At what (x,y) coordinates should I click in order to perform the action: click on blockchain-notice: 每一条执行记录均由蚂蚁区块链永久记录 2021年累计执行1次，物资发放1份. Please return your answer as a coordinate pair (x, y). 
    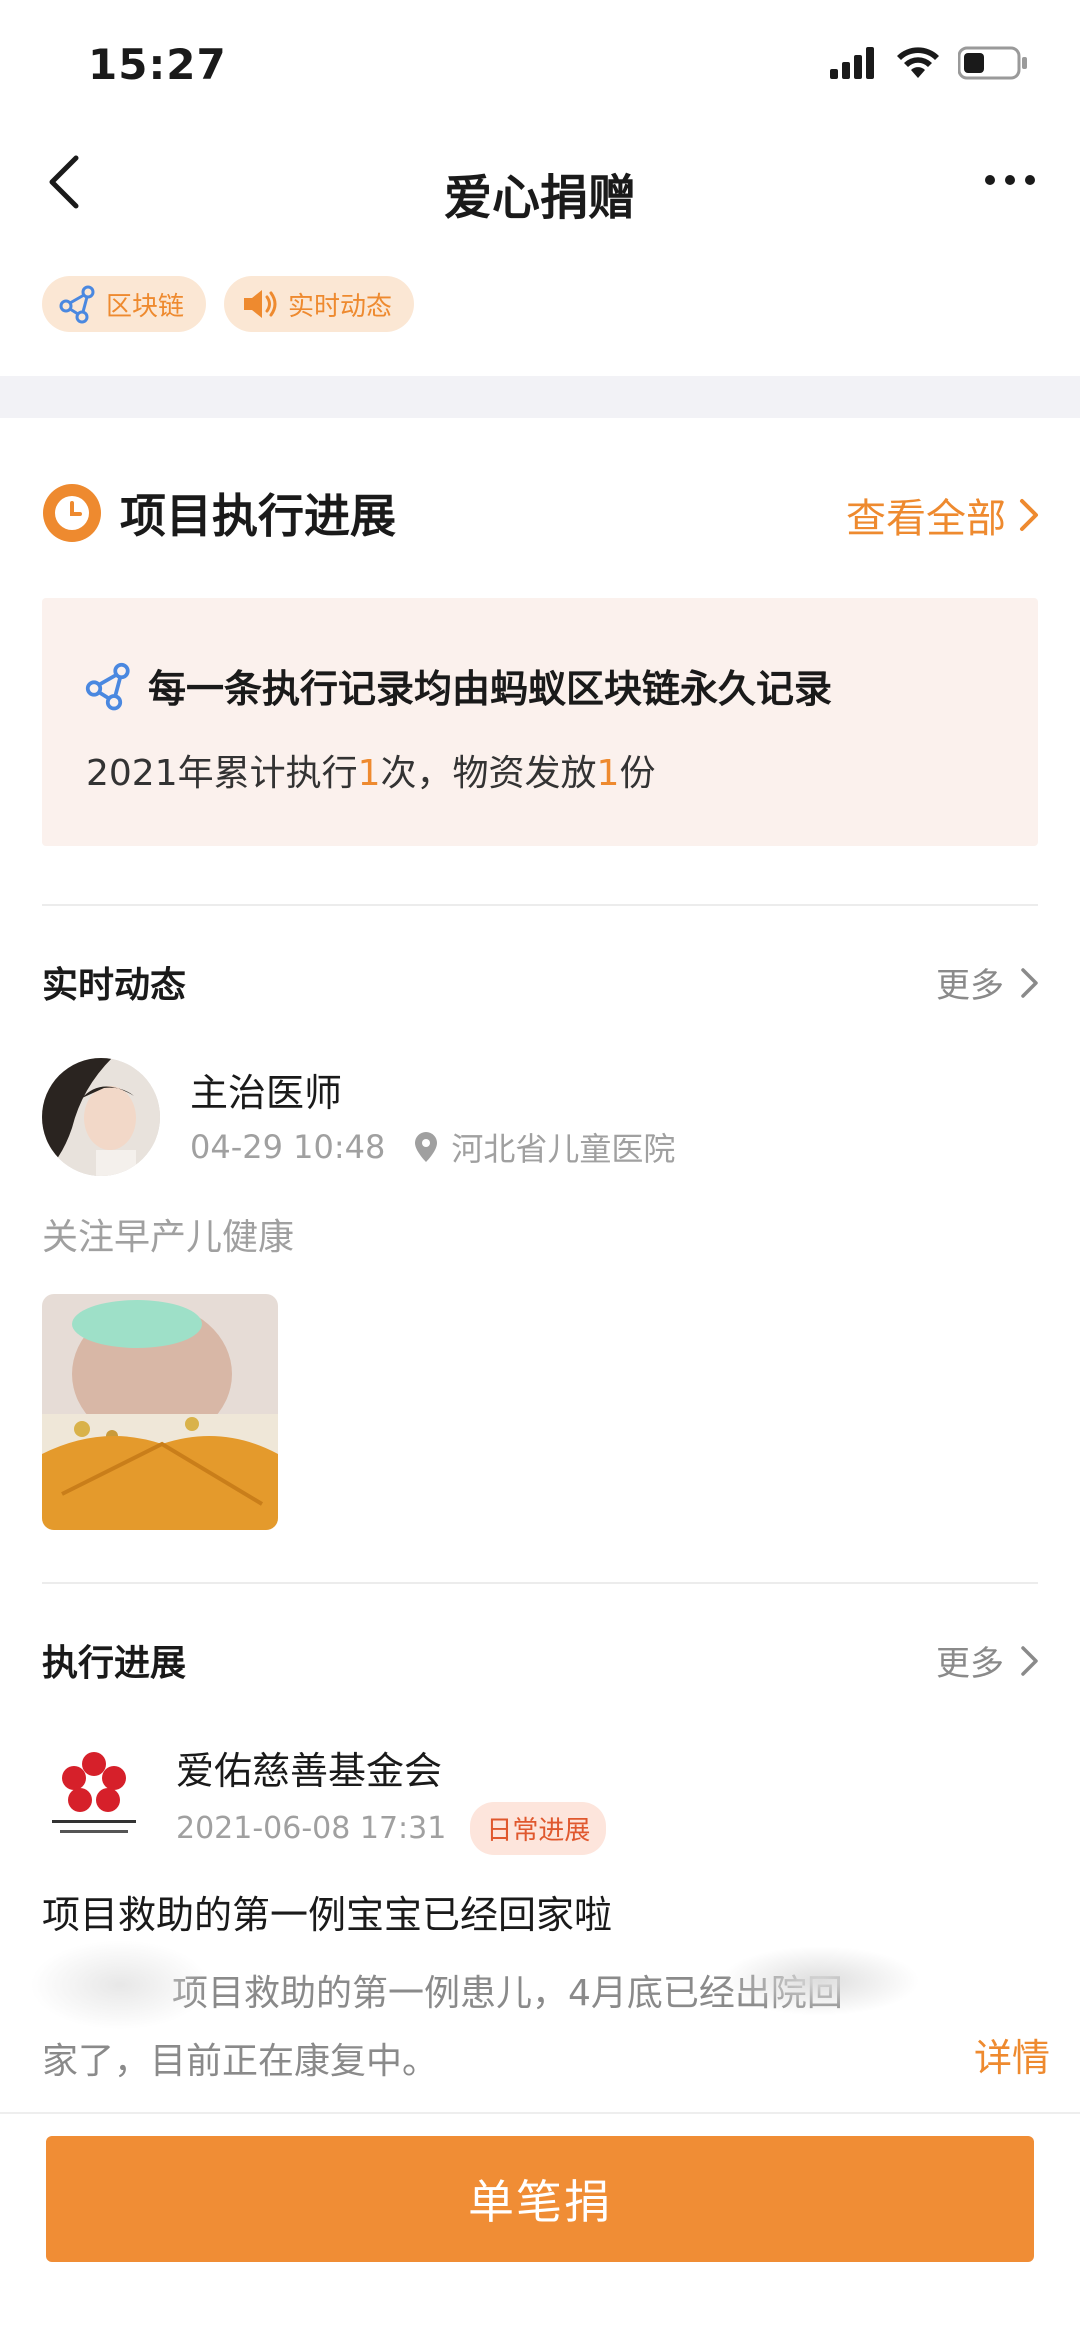
    Looking at the image, I should click on (540, 722).